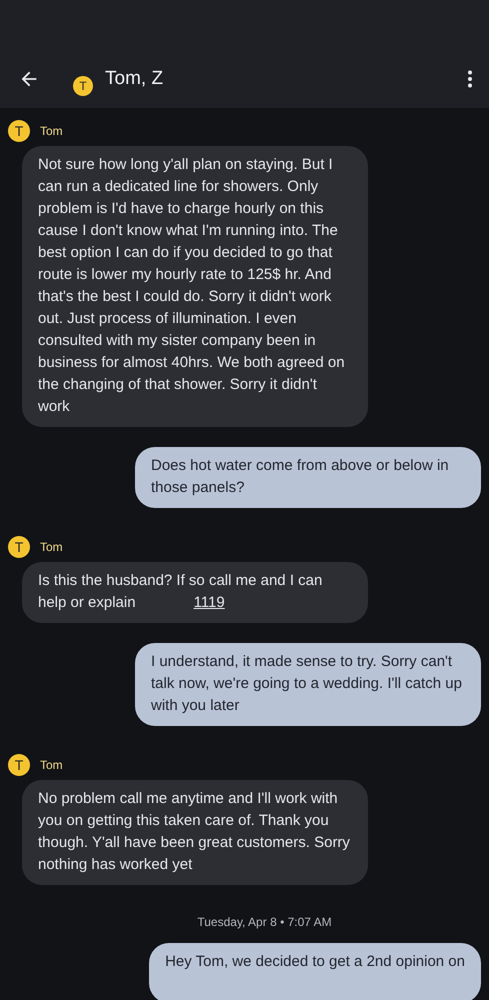  Describe the element at coordinates (209, 602) in the screenshot. I see `phone-link: 1119` at that location.